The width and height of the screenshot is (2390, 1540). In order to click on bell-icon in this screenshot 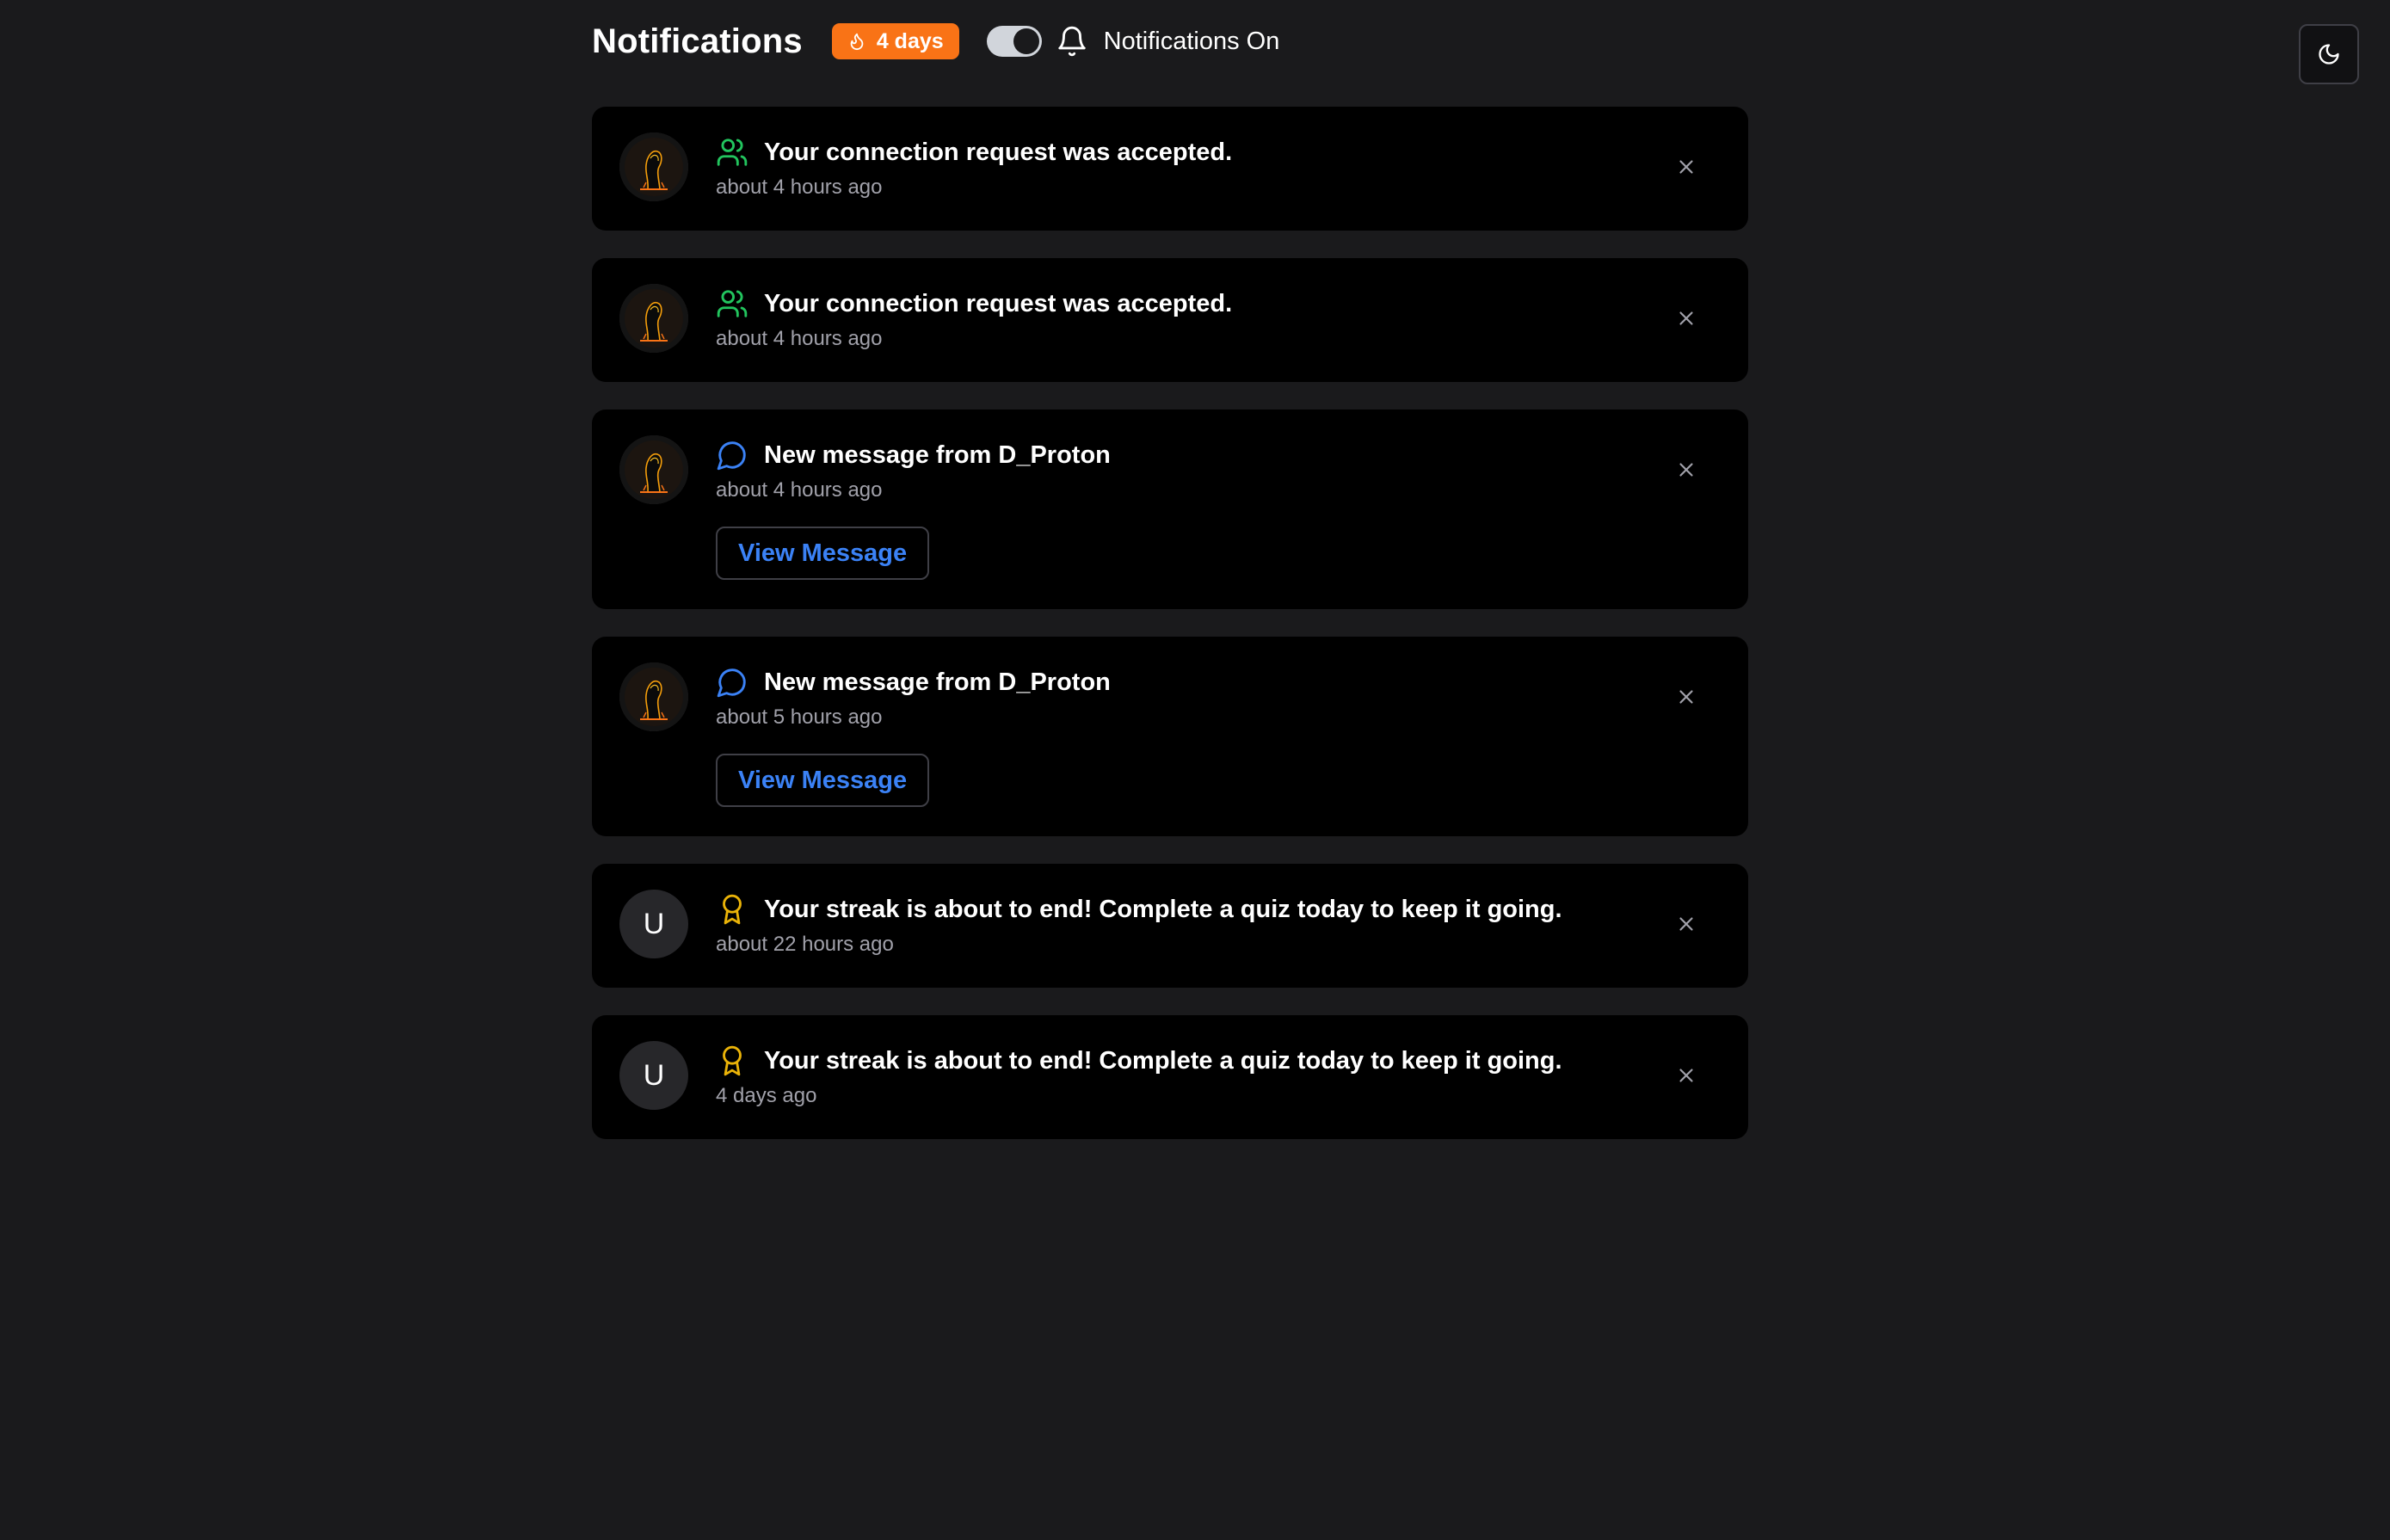, I will do `click(1072, 41)`.